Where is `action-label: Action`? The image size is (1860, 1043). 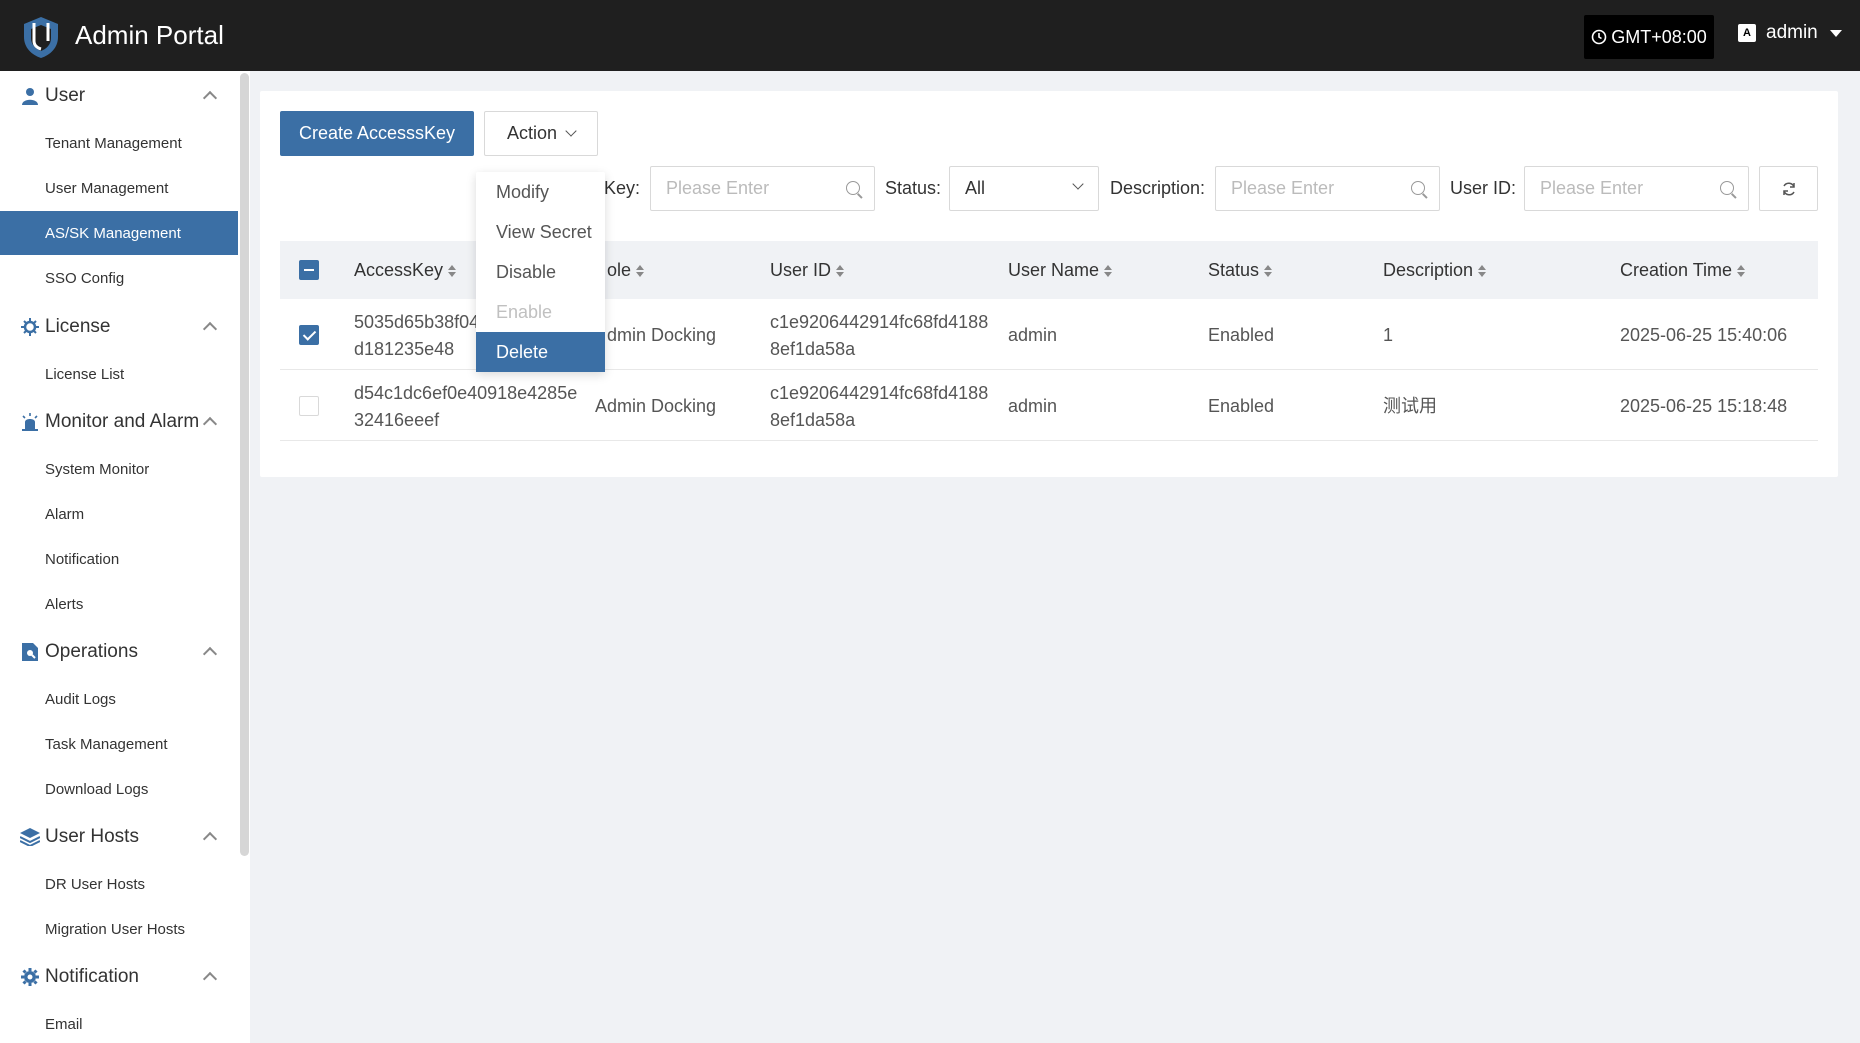 action-label: Action is located at coordinates (532, 133).